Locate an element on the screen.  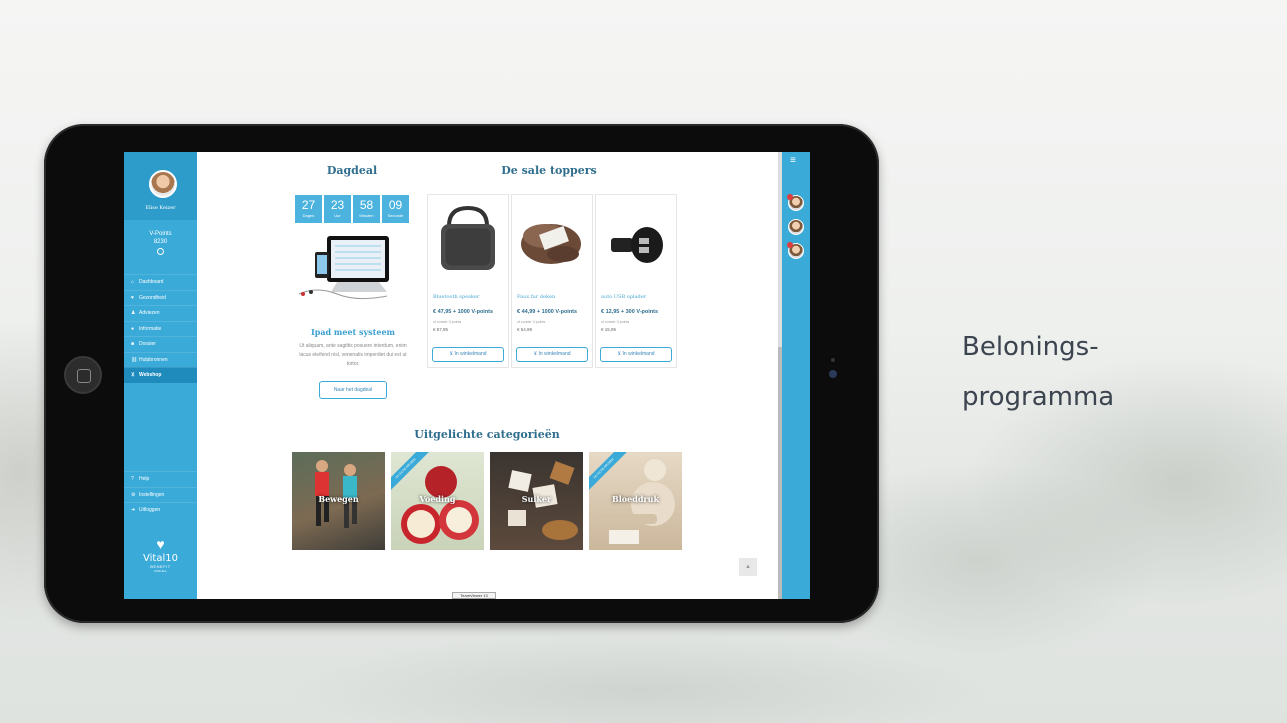
points-label: V-Points is located at coordinates (160, 234).